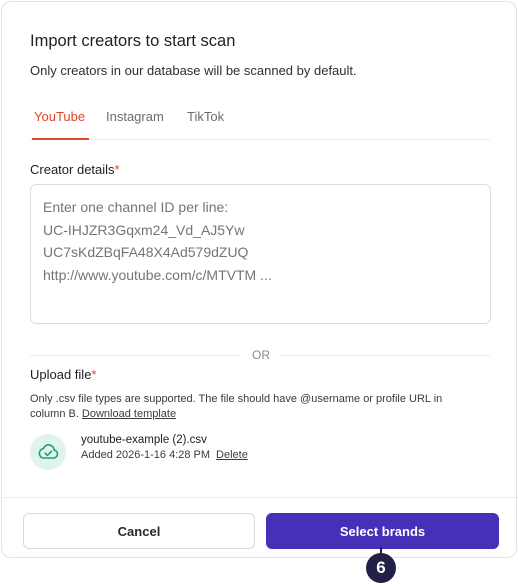 The image size is (518, 584). Describe the element at coordinates (382, 531) in the screenshot. I see `select-brands-button: Select brands` at that location.